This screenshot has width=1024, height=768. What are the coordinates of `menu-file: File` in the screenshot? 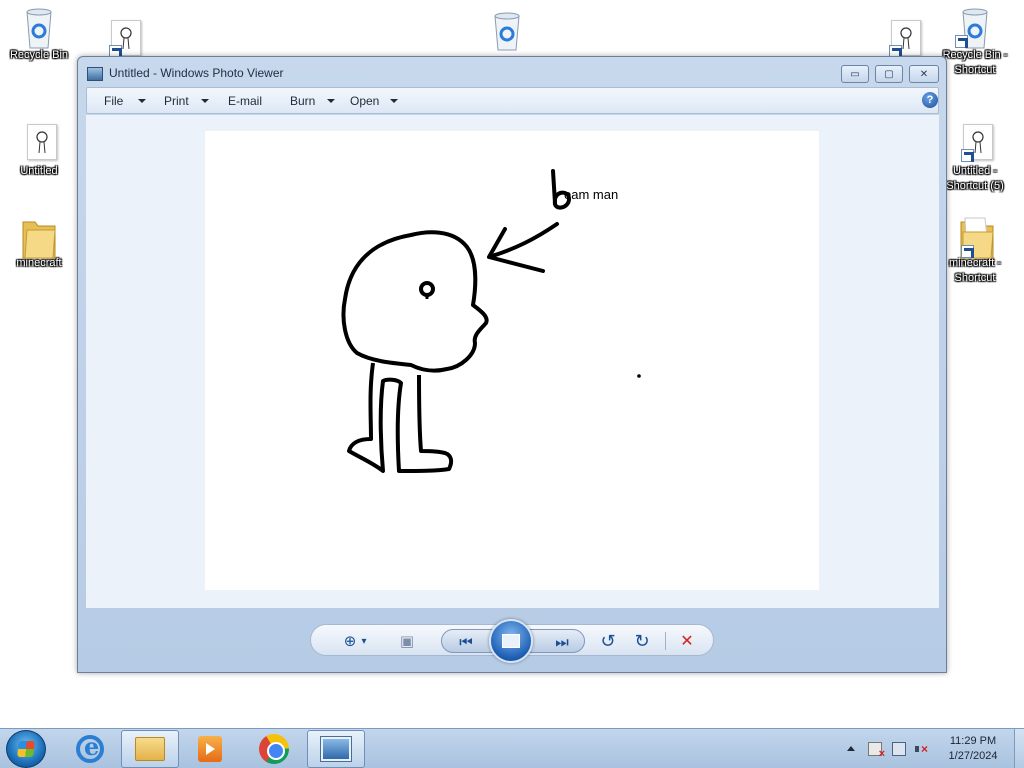 It's located at (113, 101).